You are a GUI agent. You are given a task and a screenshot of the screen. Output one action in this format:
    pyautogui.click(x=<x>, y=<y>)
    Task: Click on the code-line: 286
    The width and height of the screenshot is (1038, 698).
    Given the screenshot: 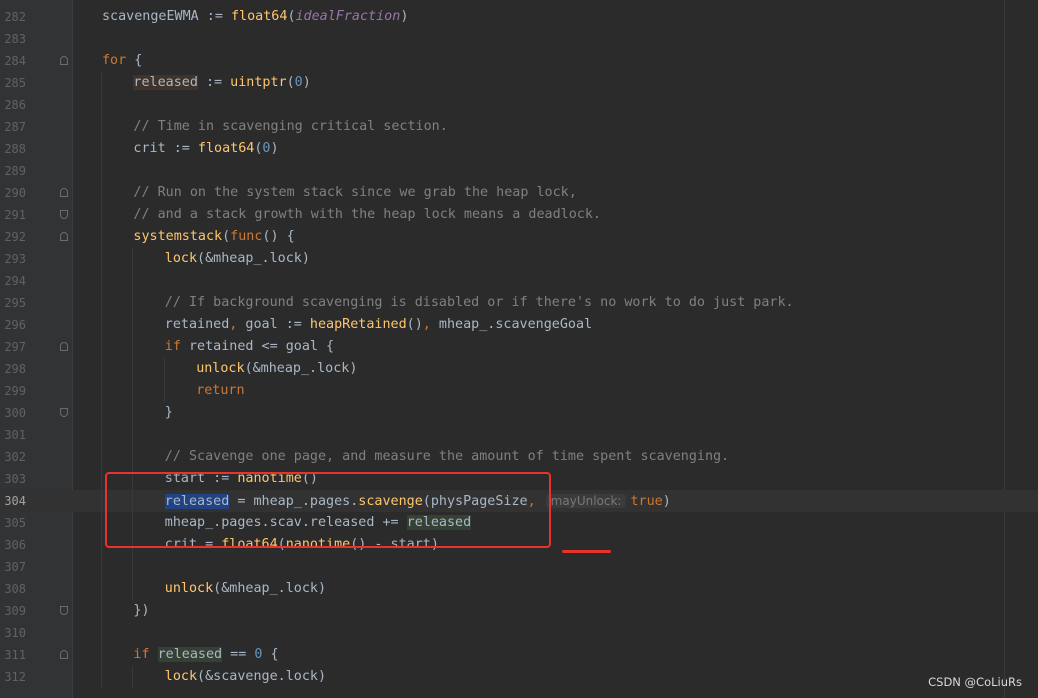 What is the action you would take?
    pyautogui.click(x=519, y=105)
    